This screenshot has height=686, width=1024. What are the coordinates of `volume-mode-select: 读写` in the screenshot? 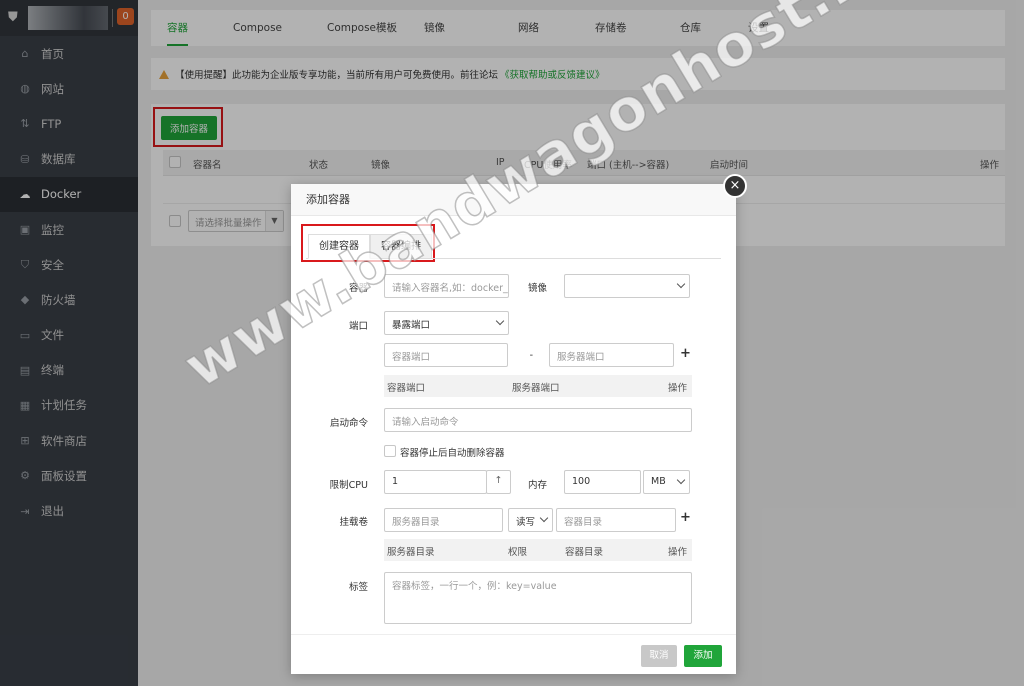 It's located at (530, 520).